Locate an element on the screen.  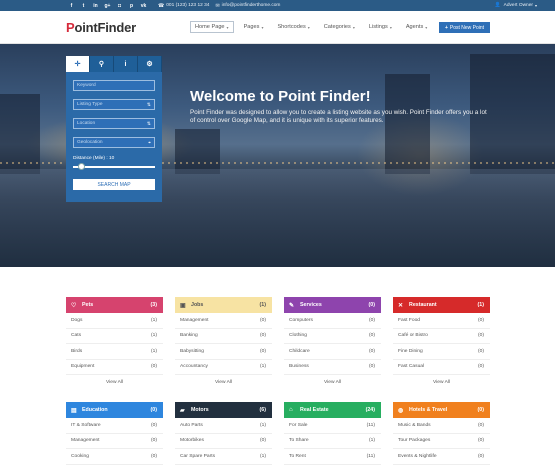
settings-icon: ⚙ is located at coordinates (150, 64).